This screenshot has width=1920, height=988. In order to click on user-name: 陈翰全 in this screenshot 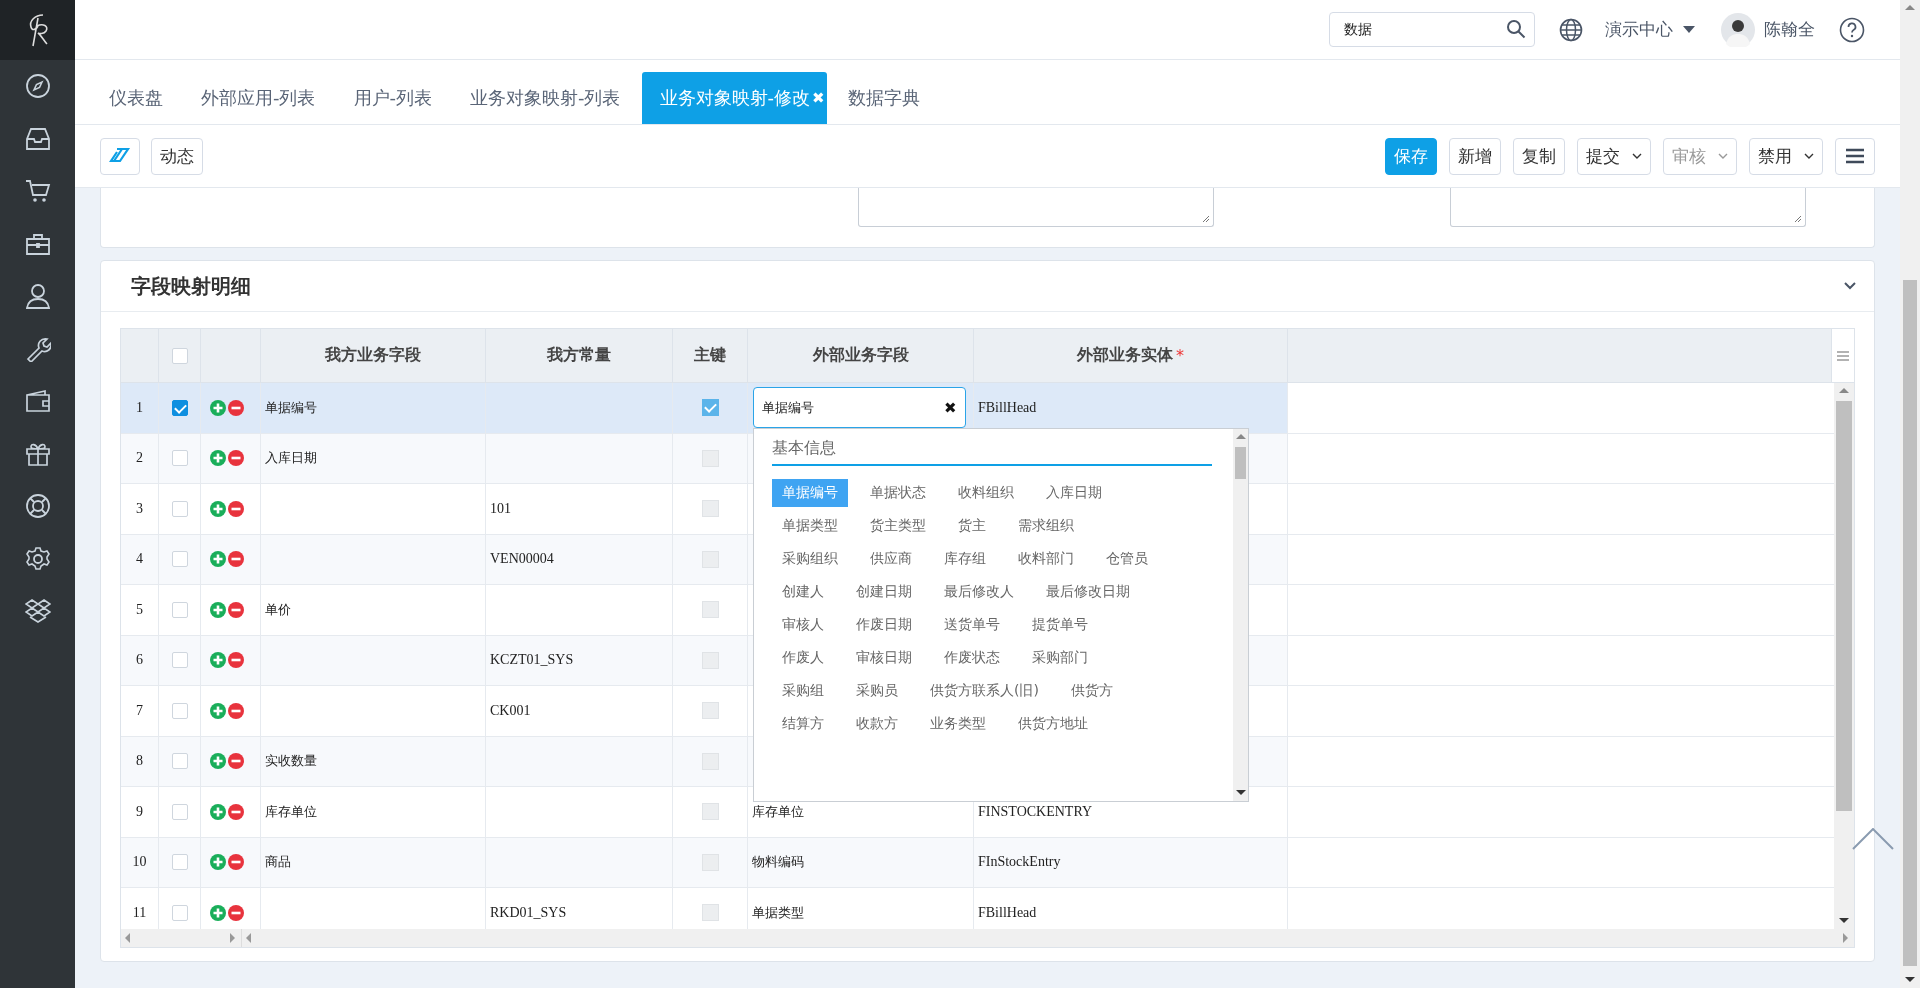, I will do `click(1789, 29)`.